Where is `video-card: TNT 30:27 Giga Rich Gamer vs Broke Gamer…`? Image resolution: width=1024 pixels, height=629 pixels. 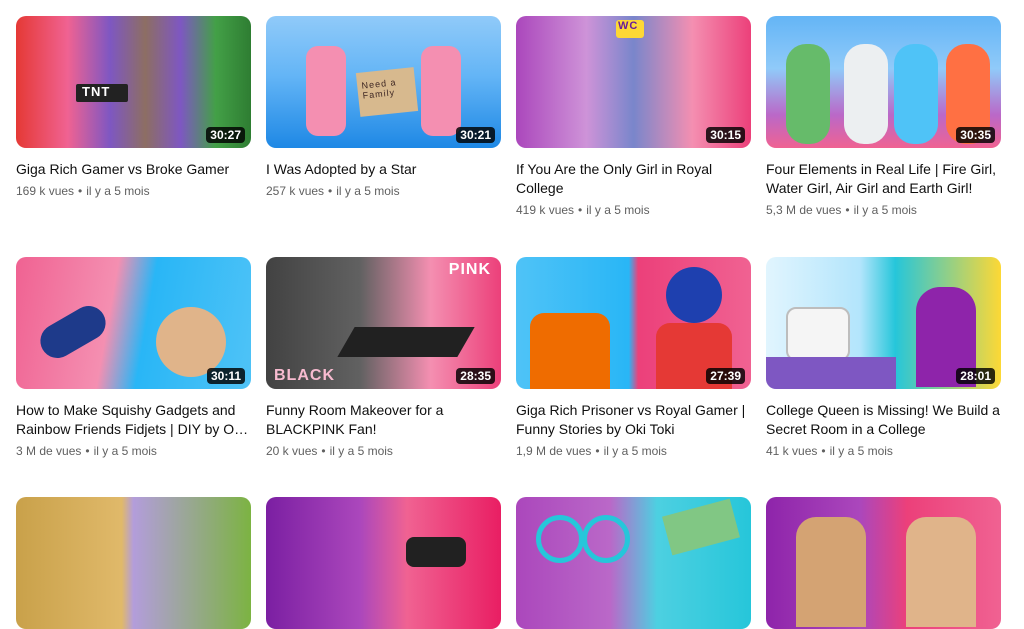
video-card: TNT 30:27 Giga Rich Gamer vs Broke Gamer… is located at coordinates (133, 108).